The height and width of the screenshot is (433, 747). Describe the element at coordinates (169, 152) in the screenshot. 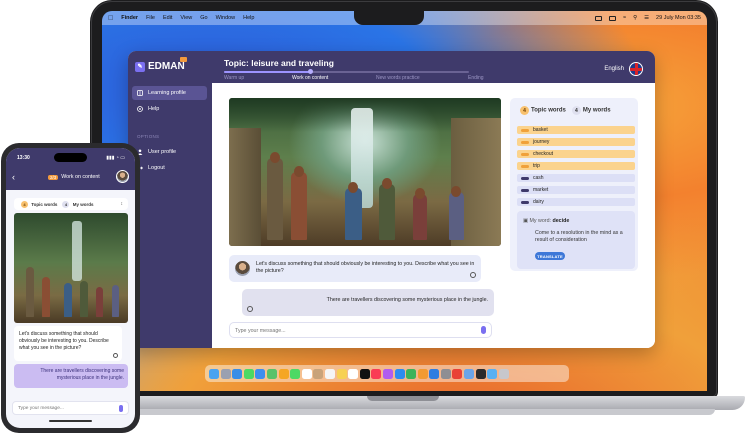

I see `sidebar-item-user-profile: User profile` at that location.